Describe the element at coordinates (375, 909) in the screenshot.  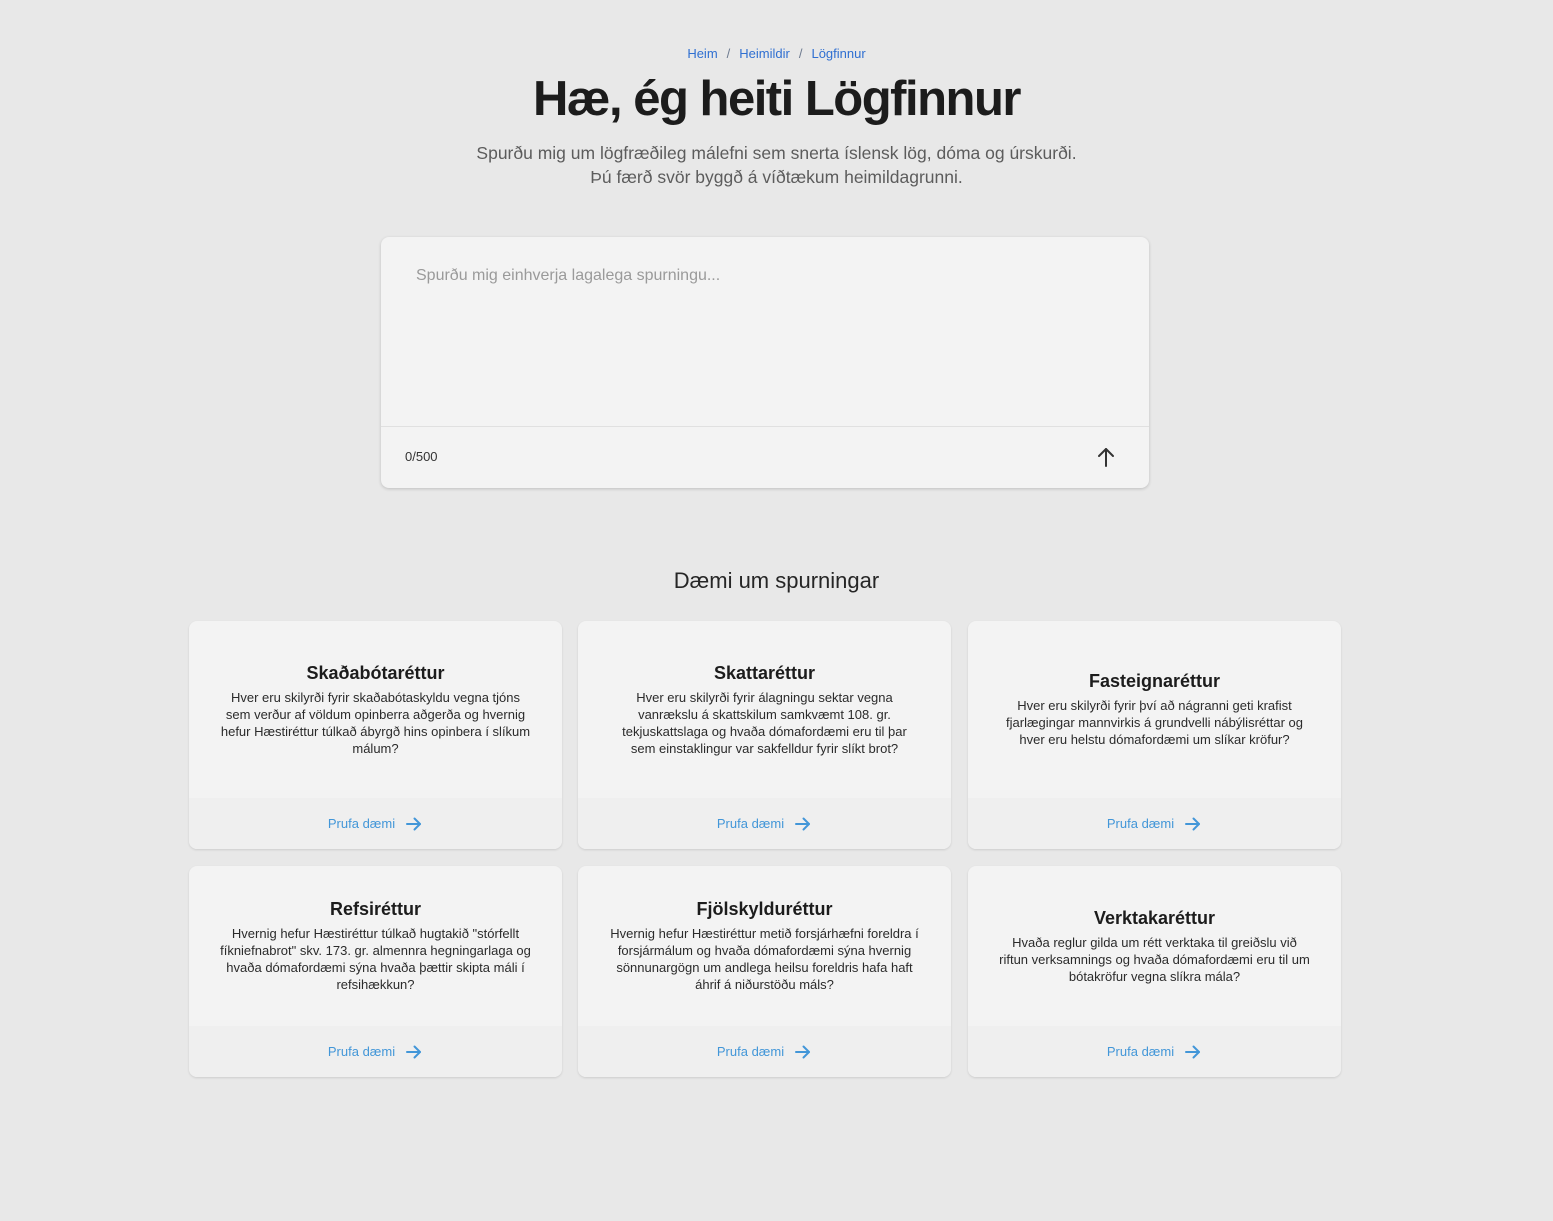
I see `card-title: Refsiréttur` at that location.